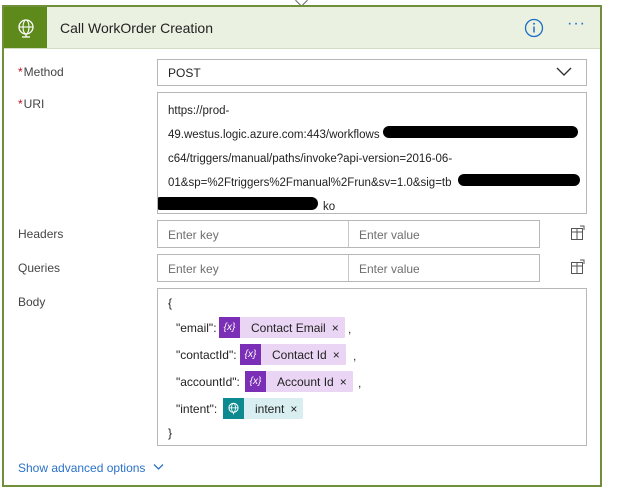 This screenshot has height=491, width=620. What do you see at coordinates (170, 303) in the screenshot?
I see `open-brace: {` at bounding box center [170, 303].